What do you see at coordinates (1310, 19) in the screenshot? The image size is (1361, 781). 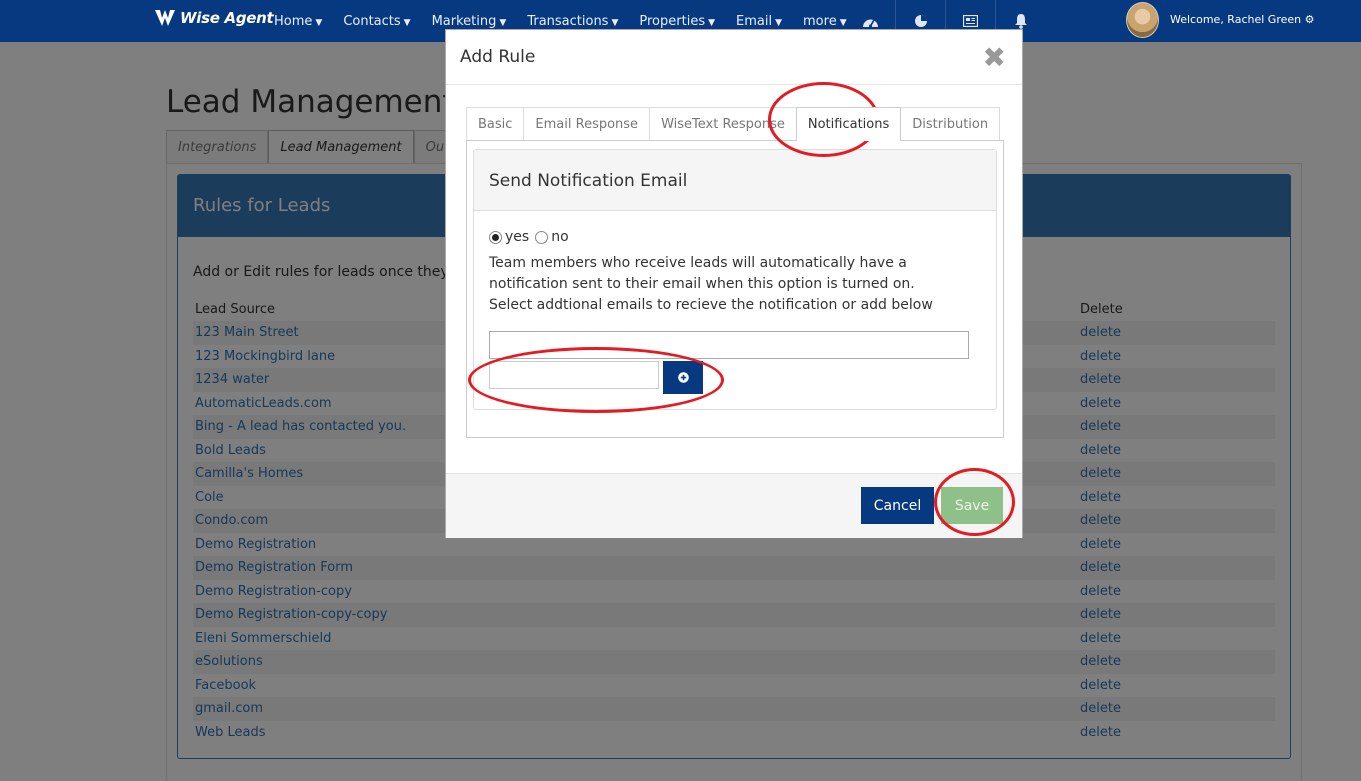 I see `gear-icon: ⚙` at bounding box center [1310, 19].